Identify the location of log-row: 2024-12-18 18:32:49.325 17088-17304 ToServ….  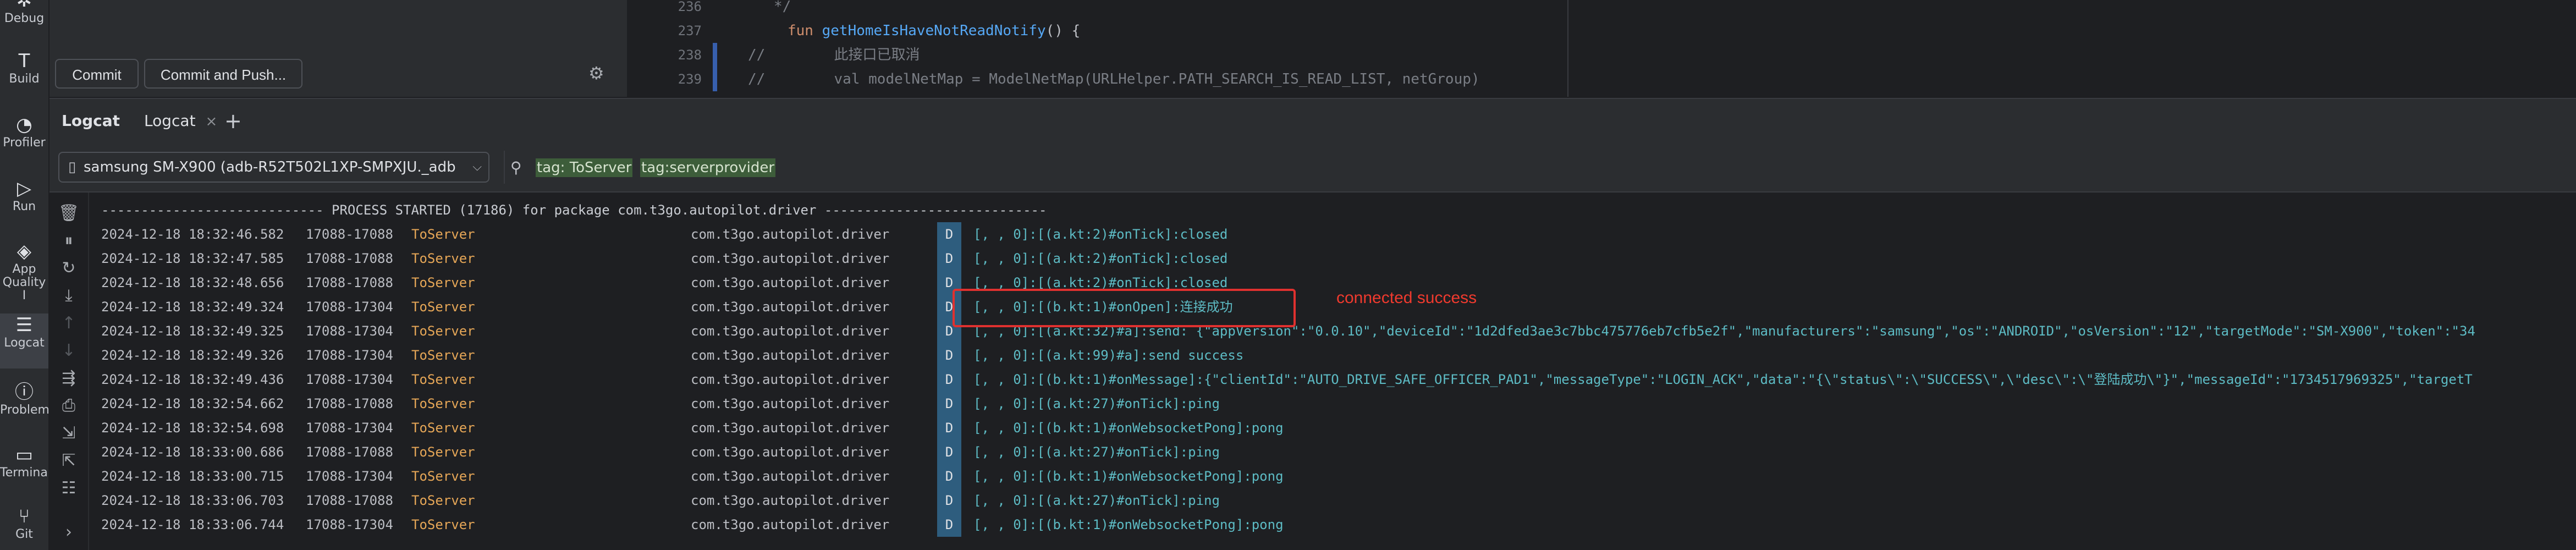
(1338, 331).